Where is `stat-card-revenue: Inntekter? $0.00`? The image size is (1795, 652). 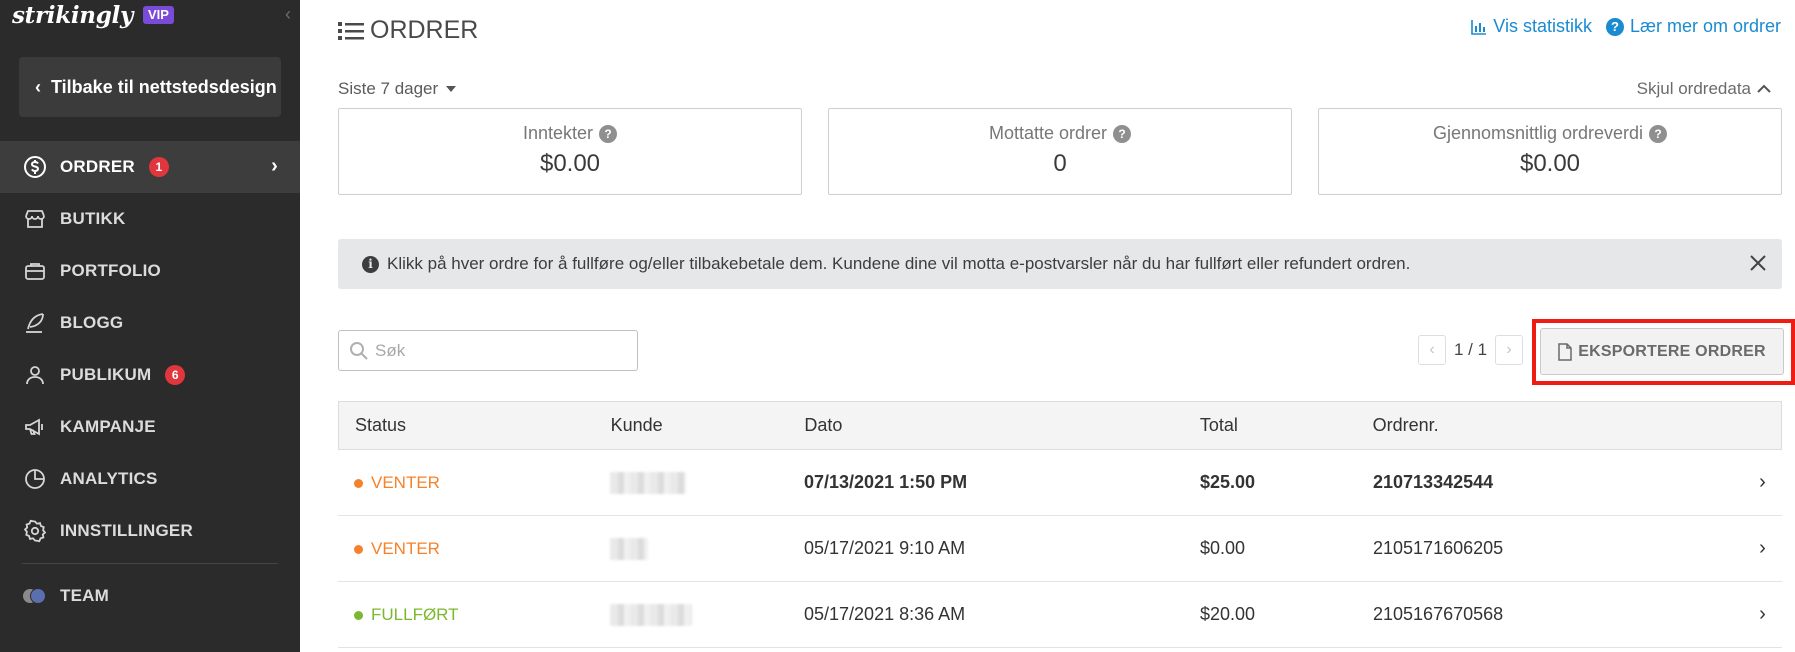 stat-card-revenue: Inntekter? $0.00 is located at coordinates (570, 151).